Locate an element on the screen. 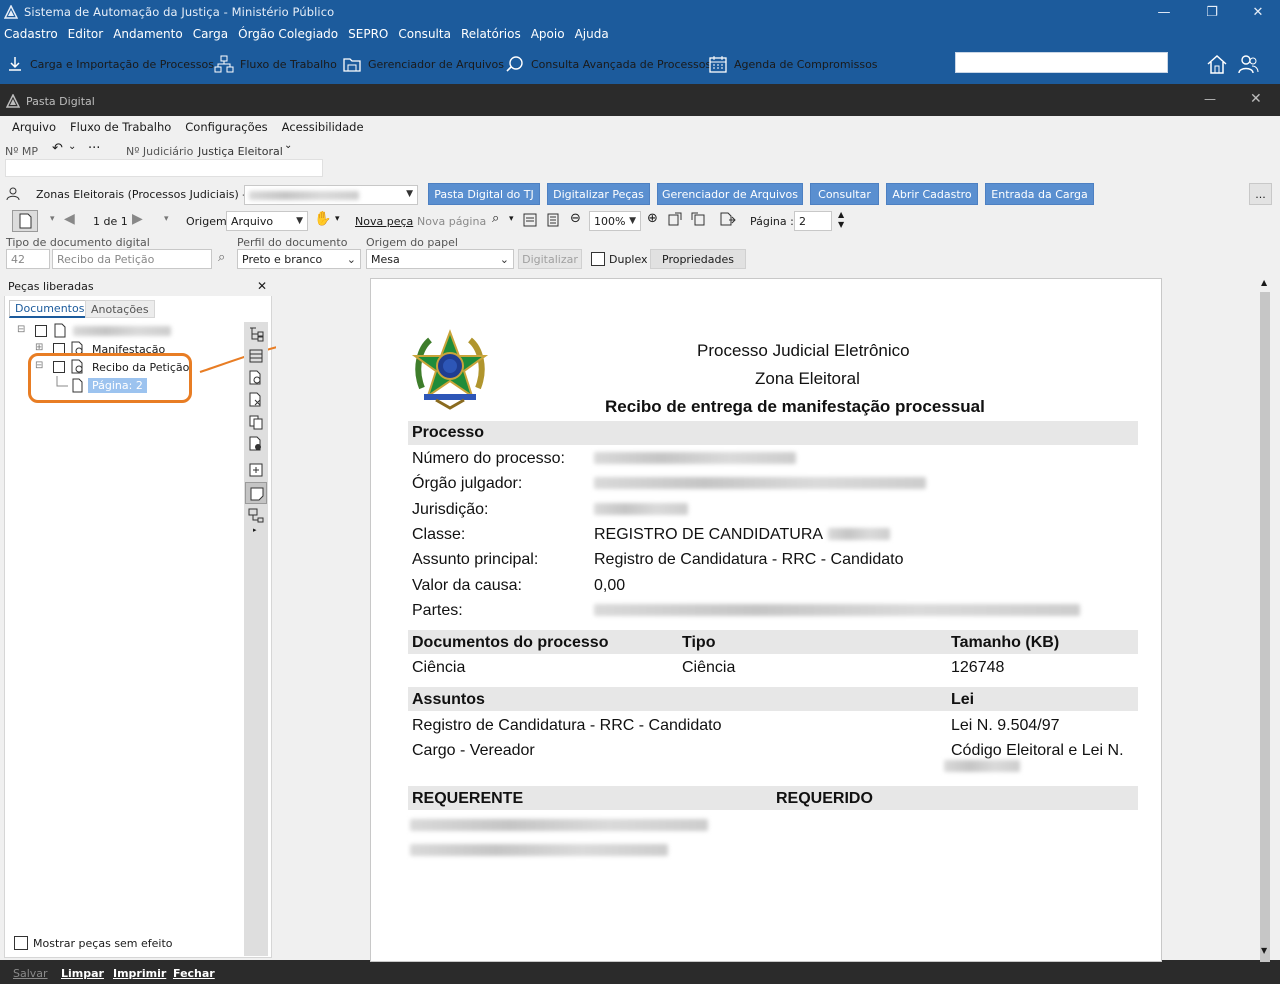  salvar-button: Salvar is located at coordinates (30, 973).